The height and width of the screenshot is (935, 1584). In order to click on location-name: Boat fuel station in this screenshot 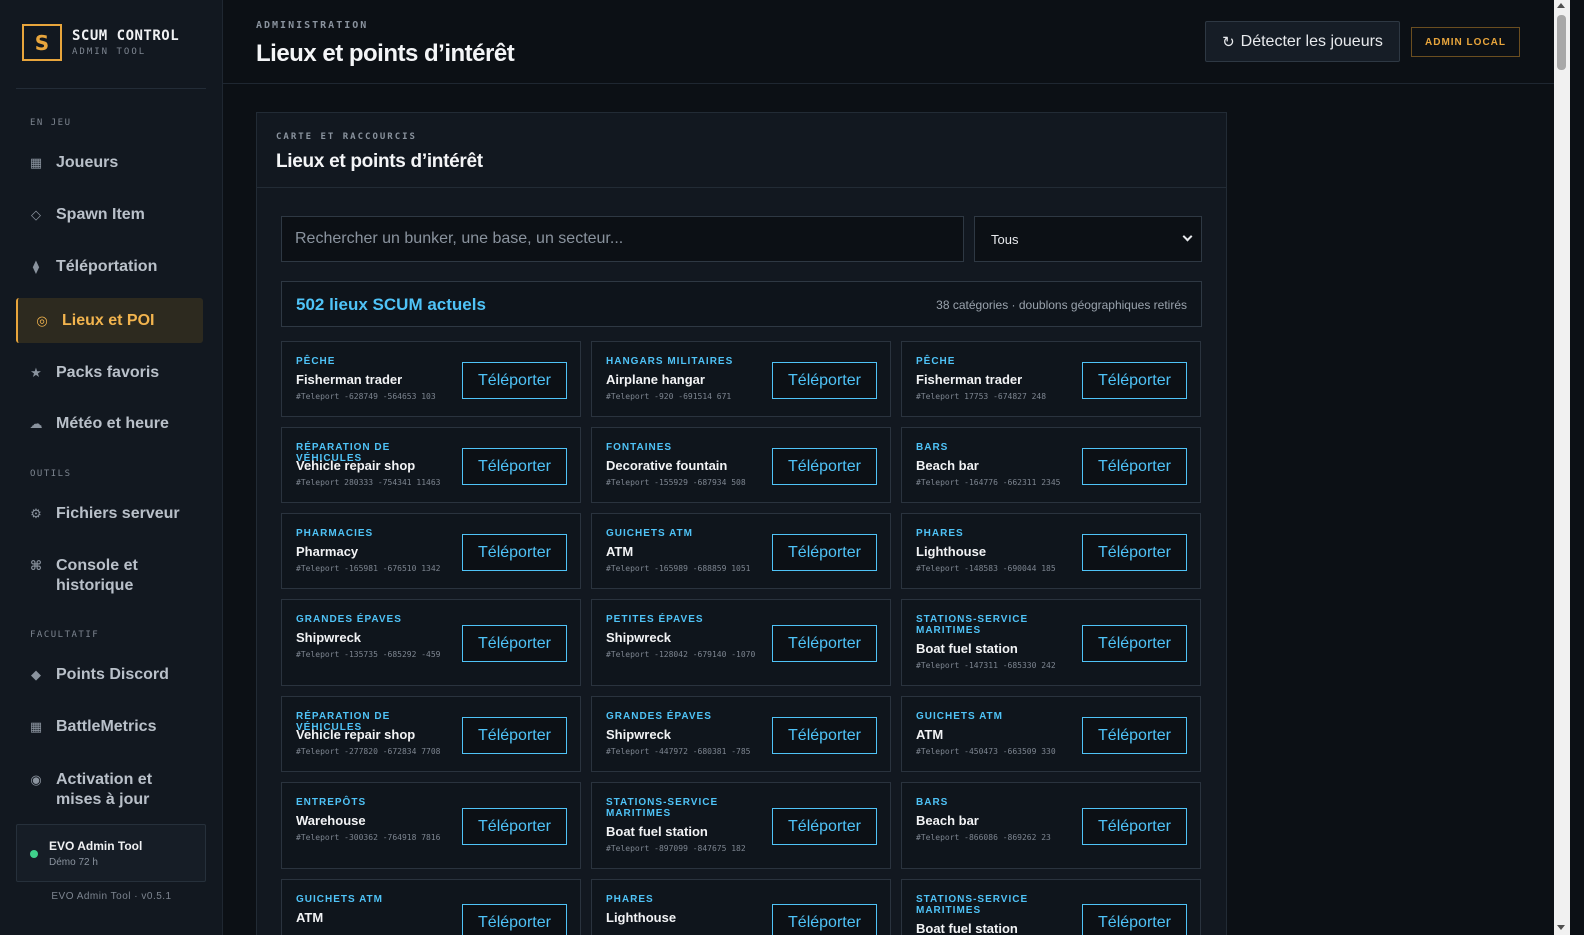, I will do `click(967, 928)`.